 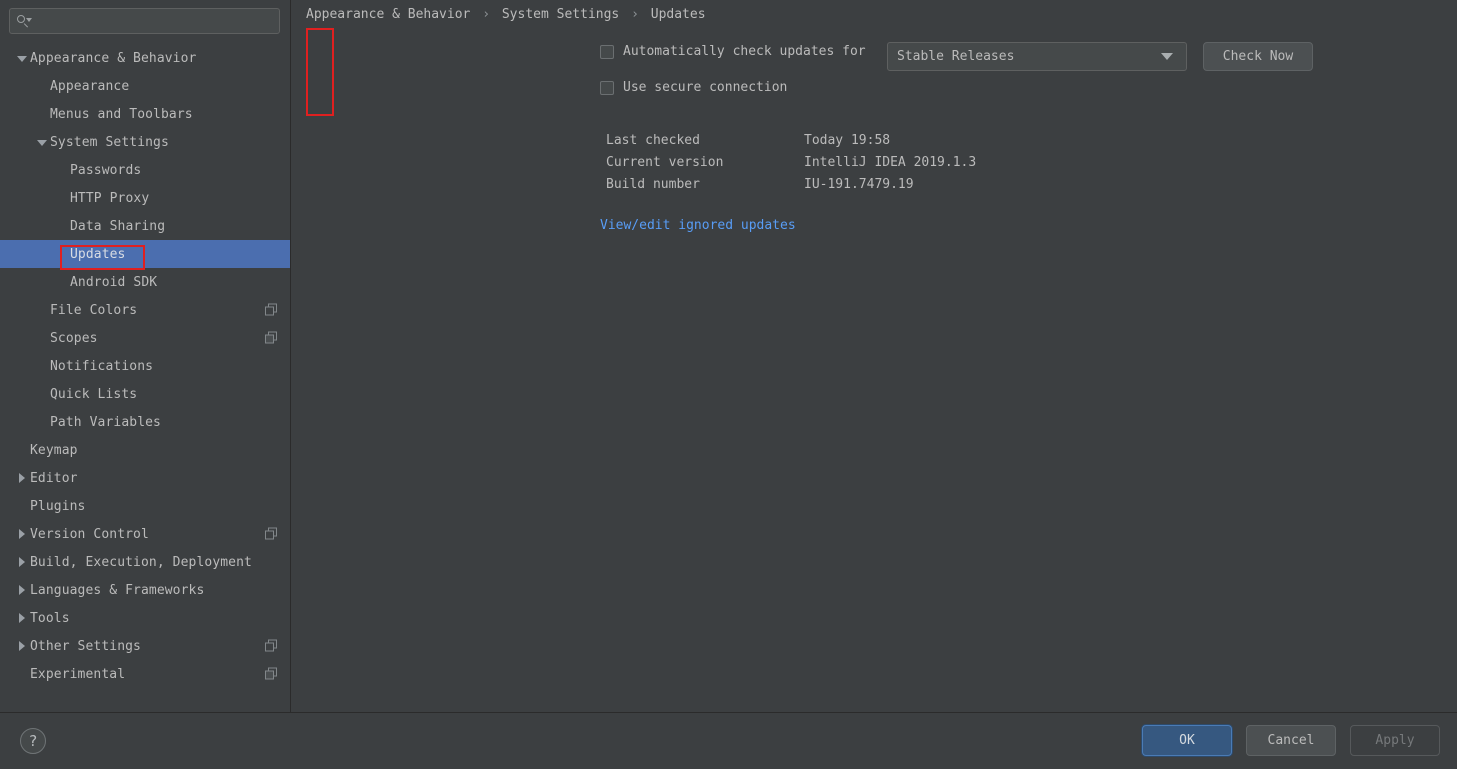 What do you see at coordinates (678, 14) in the screenshot?
I see `breadcrumb-crumb-3: Updates` at bounding box center [678, 14].